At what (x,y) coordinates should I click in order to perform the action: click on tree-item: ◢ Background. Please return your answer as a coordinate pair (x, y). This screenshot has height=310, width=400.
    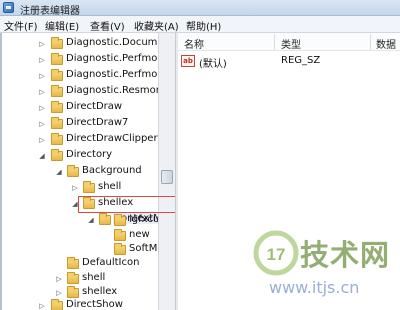
    Looking at the image, I should click on (79, 172).